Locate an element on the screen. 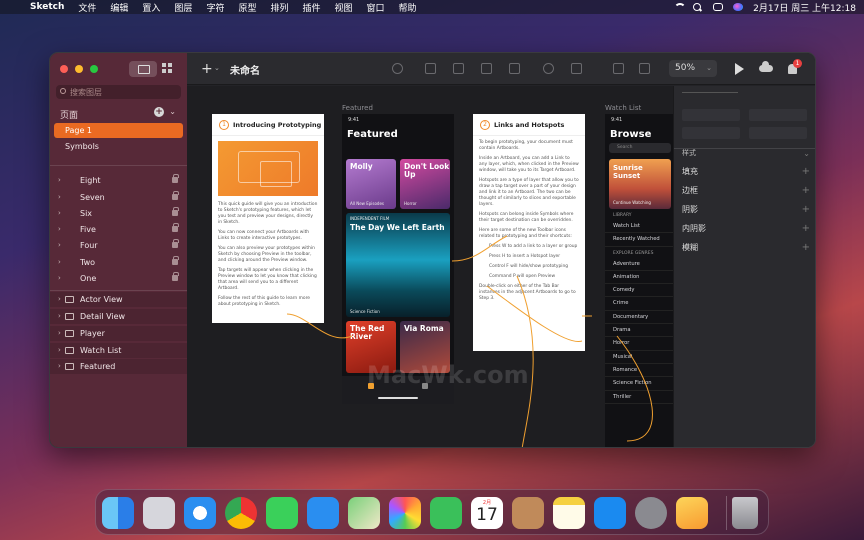 This screenshot has width=864, height=540. inspector-row-inner-shadow: 内阴影 + is located at coordinates (744, 228).